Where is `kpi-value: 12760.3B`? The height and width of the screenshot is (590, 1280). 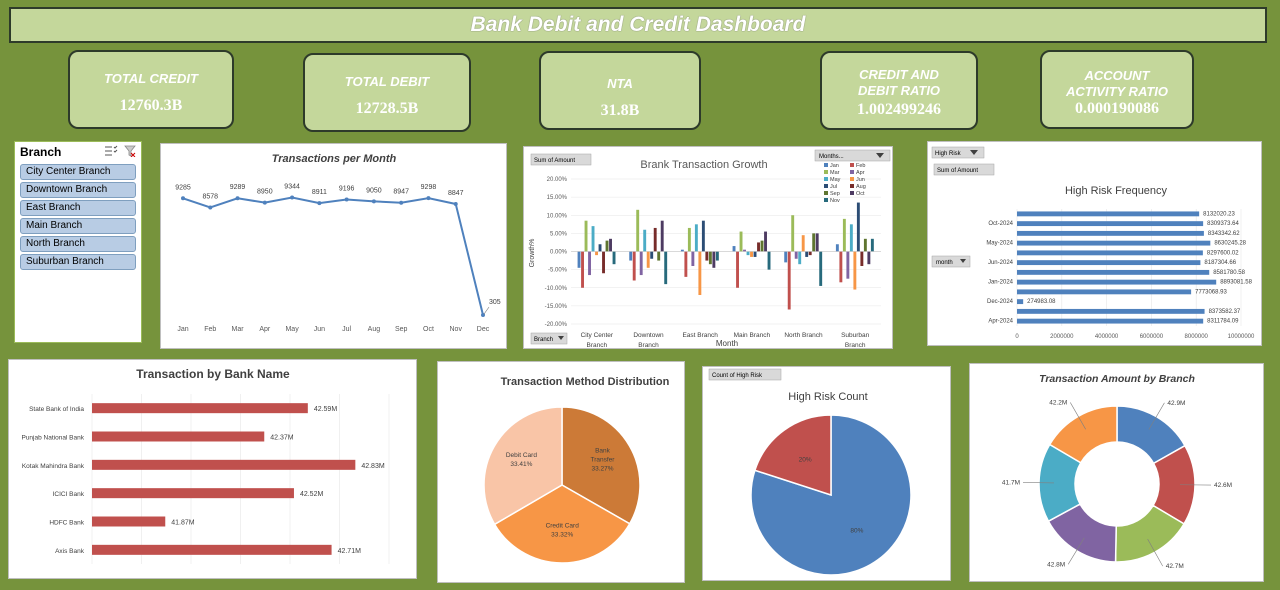
kpi-value: 12760.3B is located at coordinates (151, 105).